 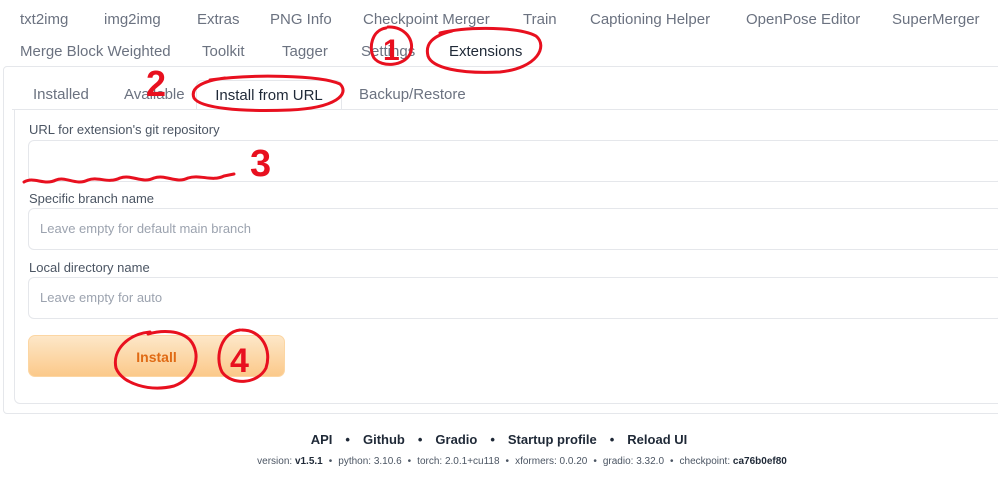 What do you see at coordinates (218, 19) in the screenshot?
I see `tab-extras: Extras` at bounding box center [218, 19].